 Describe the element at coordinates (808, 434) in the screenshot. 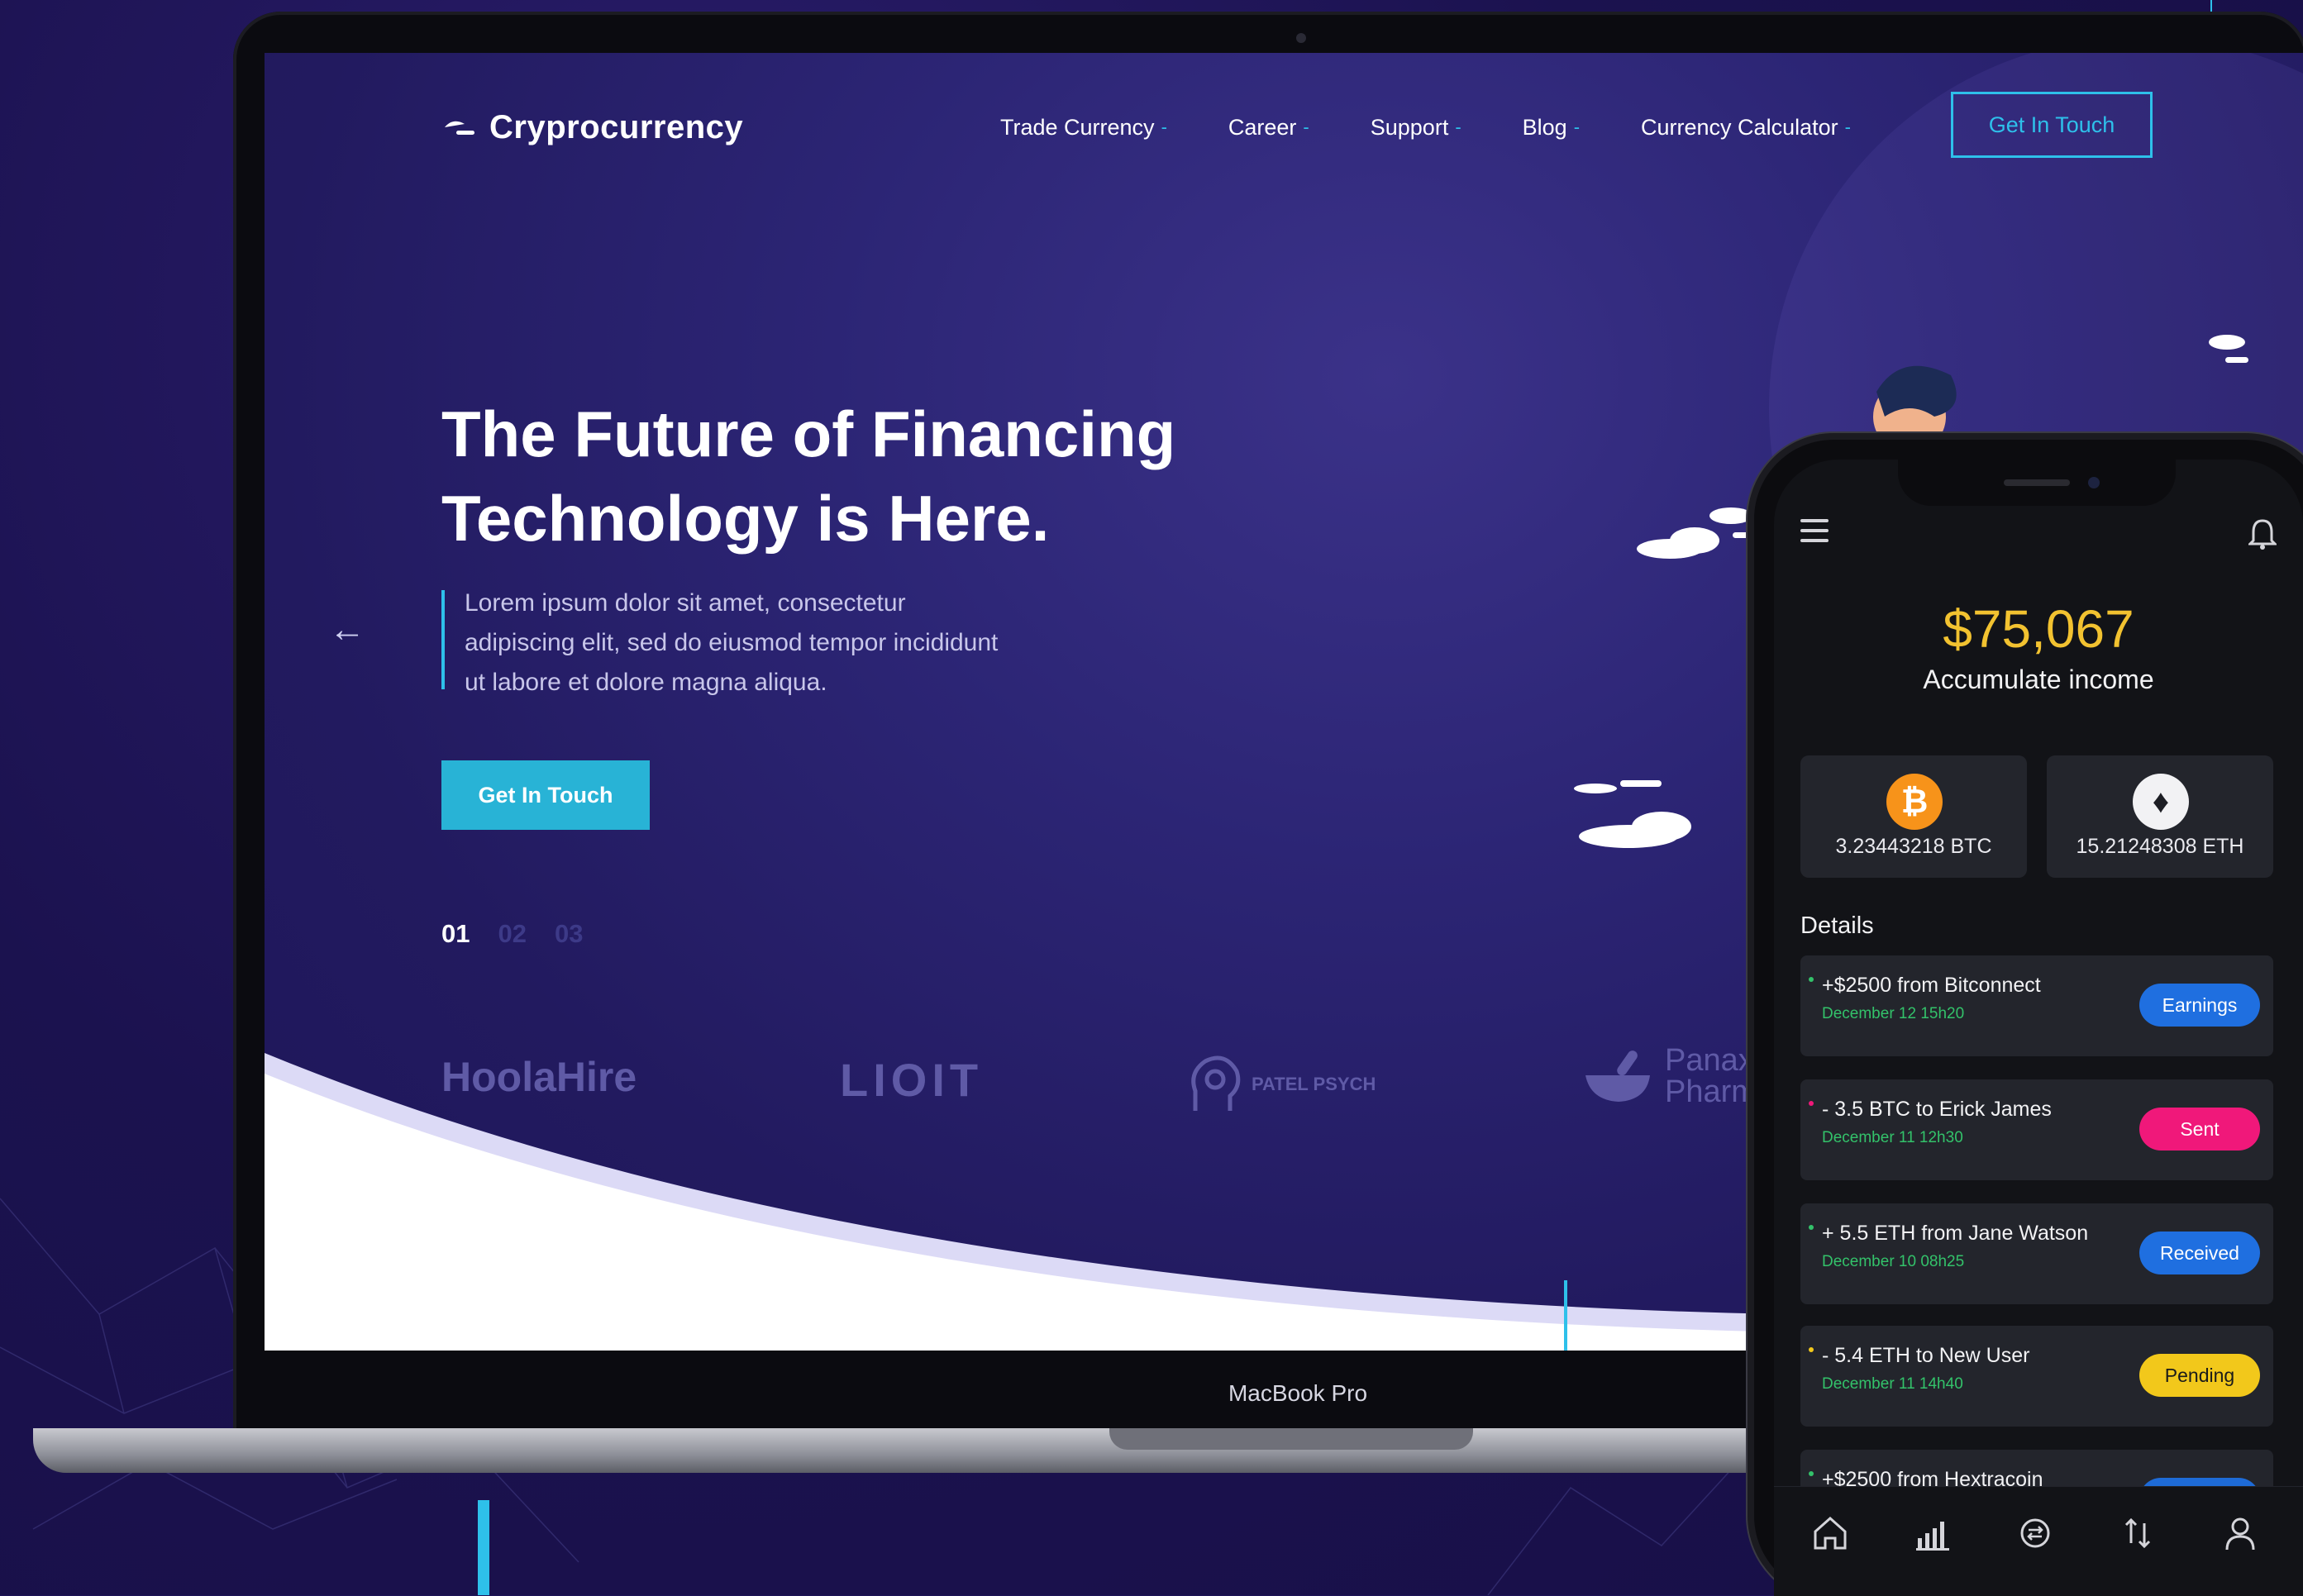

I see `hero-title-line: The Future of Financing` at that location.